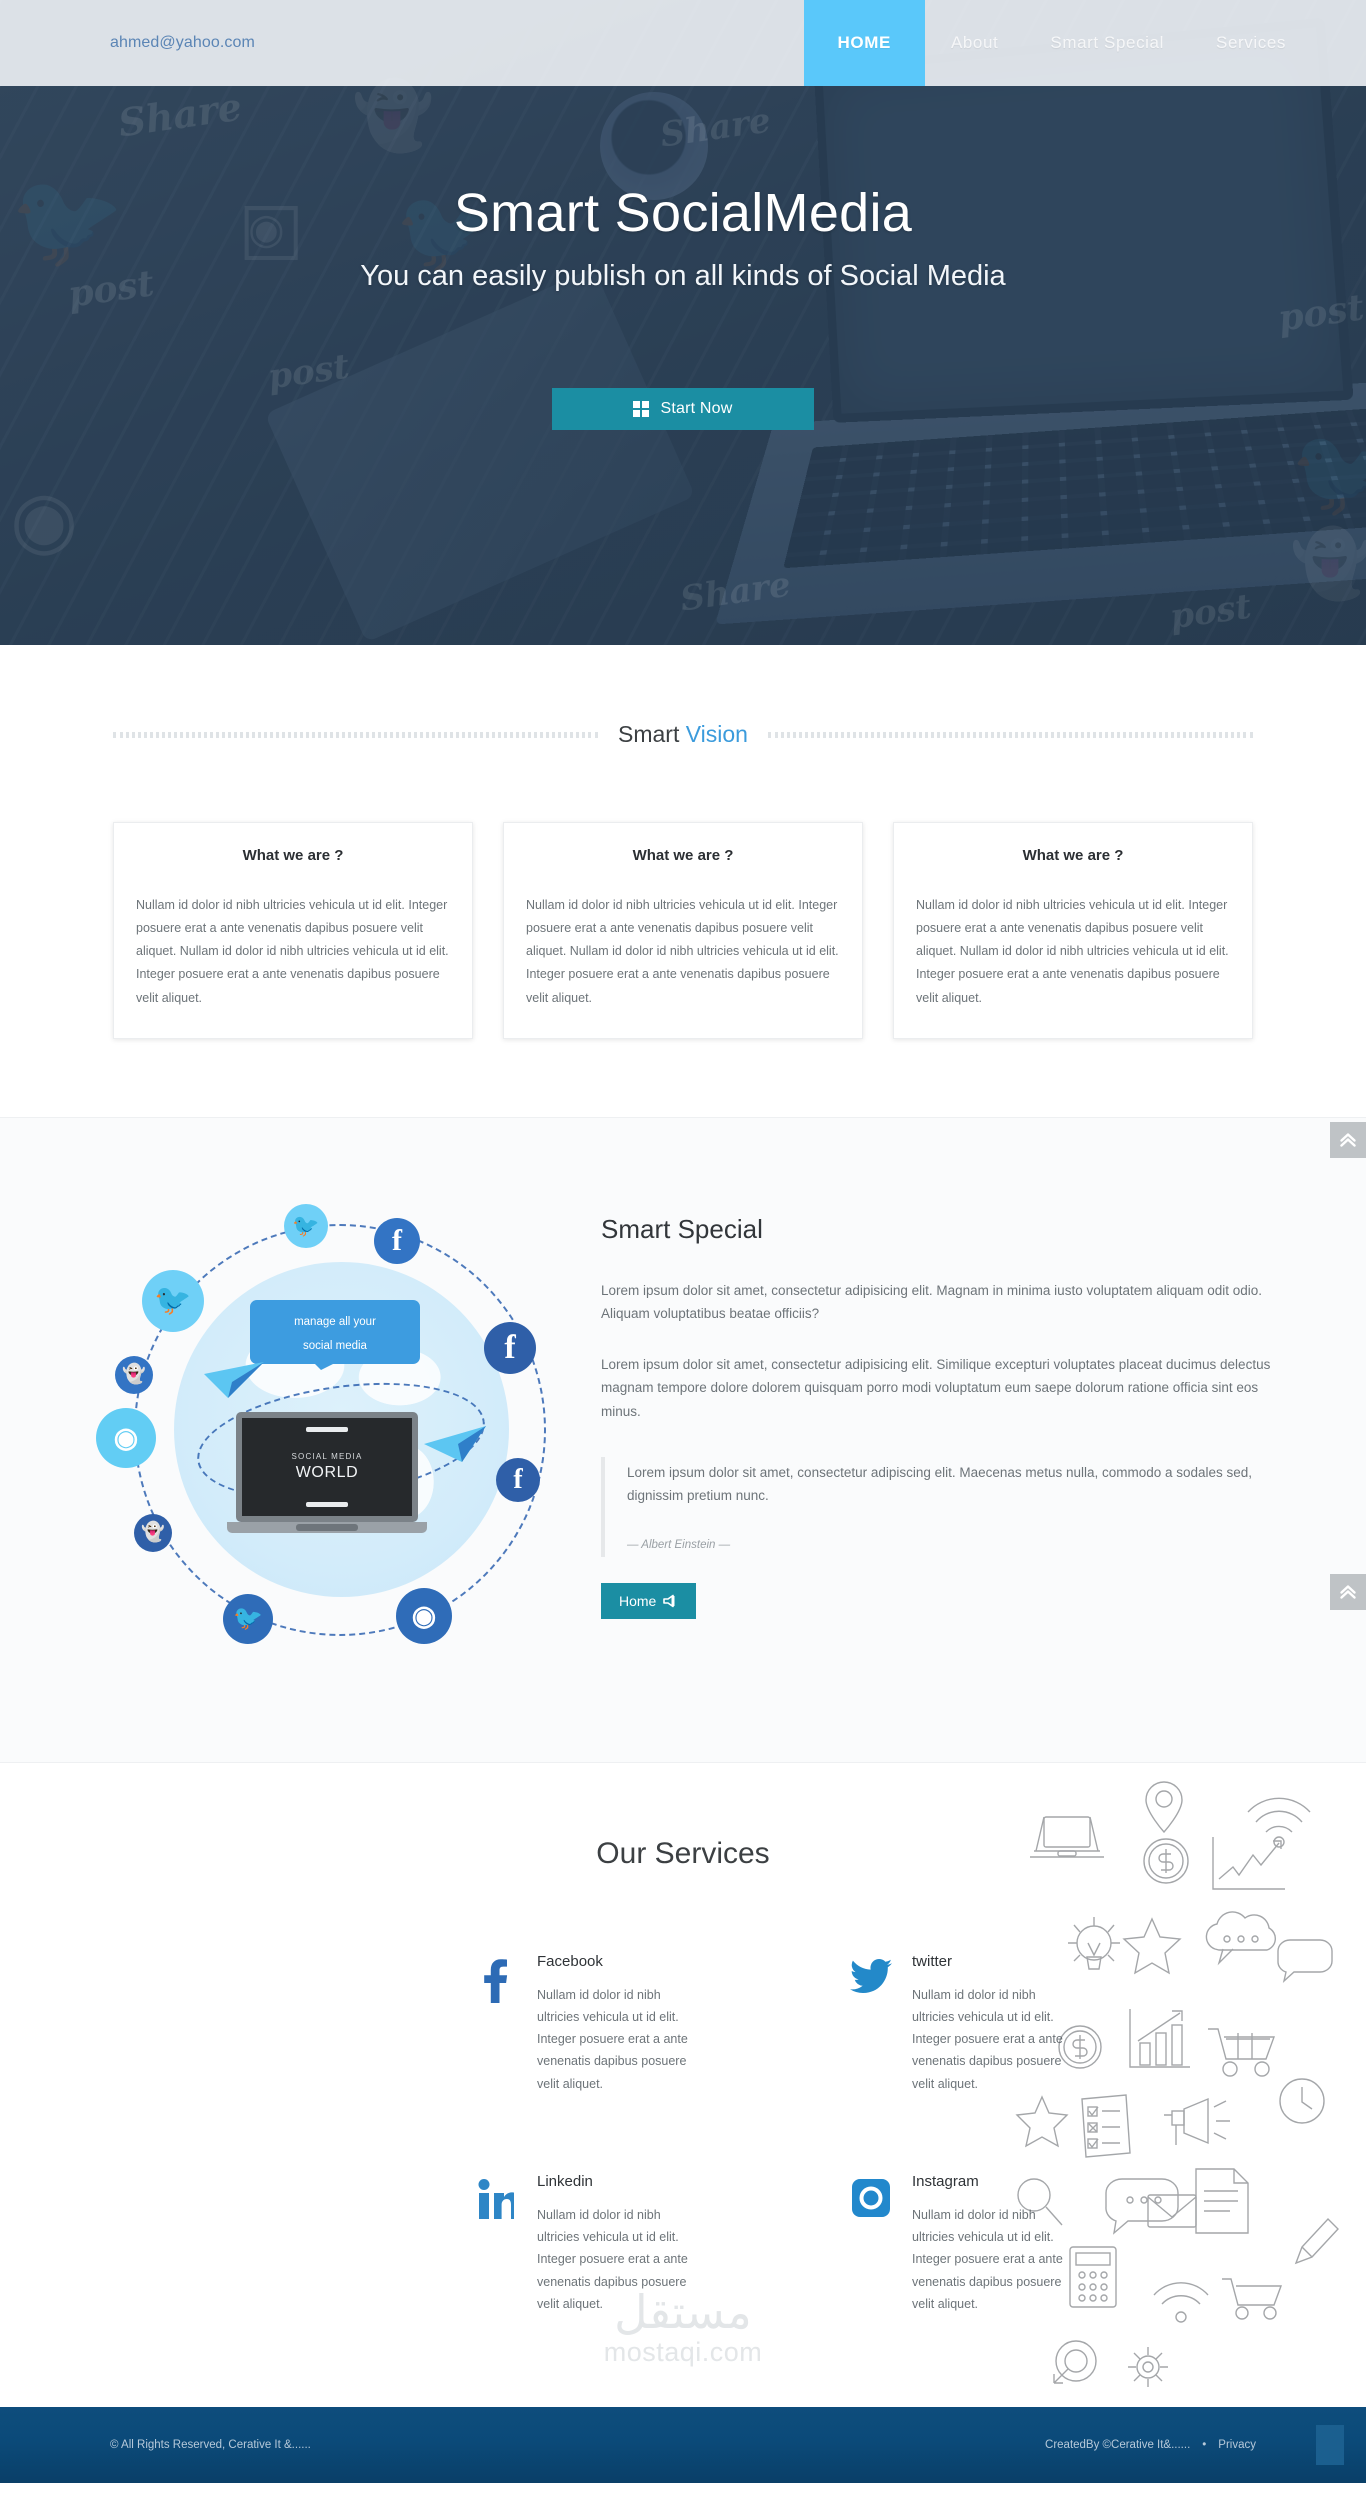 The height and width of the screenshot is (2516, 1366). What do you see at coordinates (570, 1961) in the screenshot?
I see `service-name: Facebook` at bounding box center [570, 1961].